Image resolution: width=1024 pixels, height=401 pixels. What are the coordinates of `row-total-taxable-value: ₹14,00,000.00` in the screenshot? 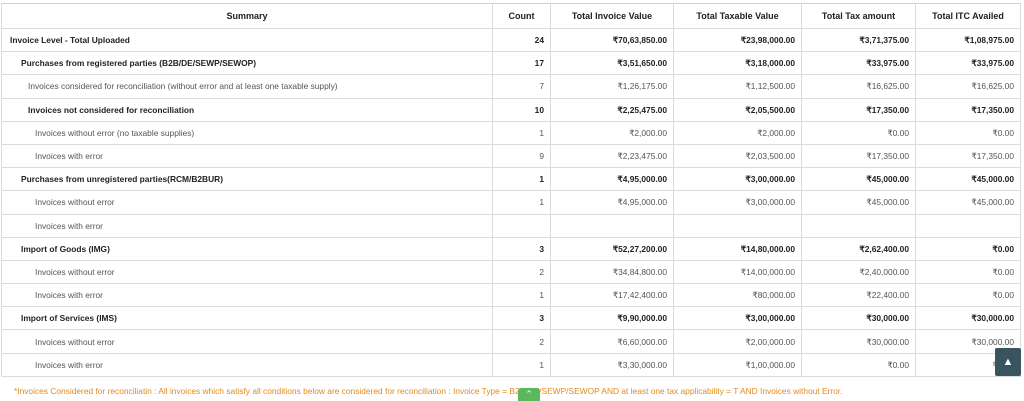 It's located at (737, 272).